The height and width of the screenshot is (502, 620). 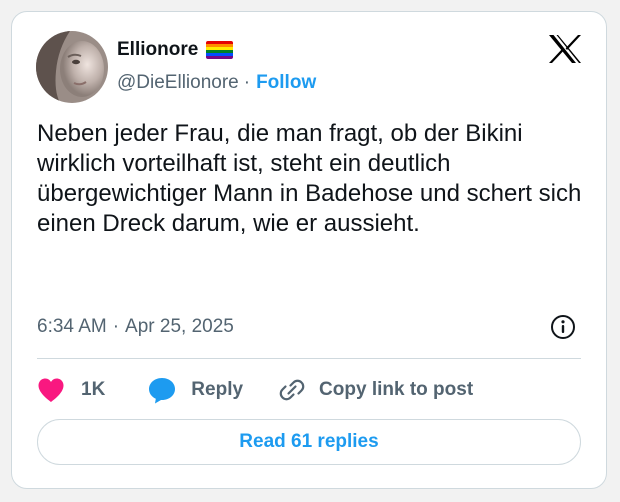 I want to click on follow-button: Follow, so click(x=286, y=83).